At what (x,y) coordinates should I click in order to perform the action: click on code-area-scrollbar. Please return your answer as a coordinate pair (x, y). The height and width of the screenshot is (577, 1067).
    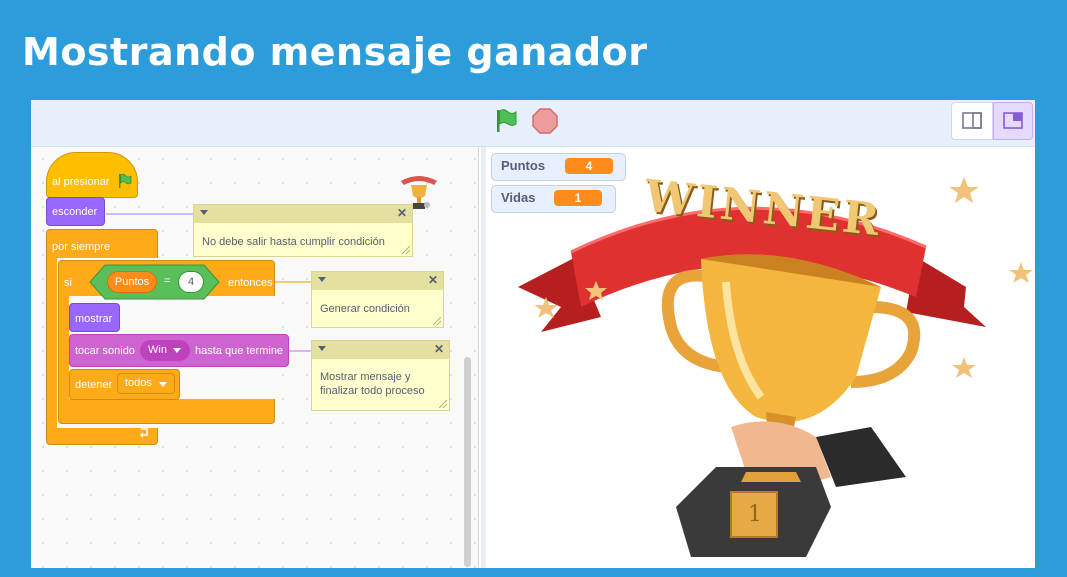
    Looking at the image, I should click on (467, 462).